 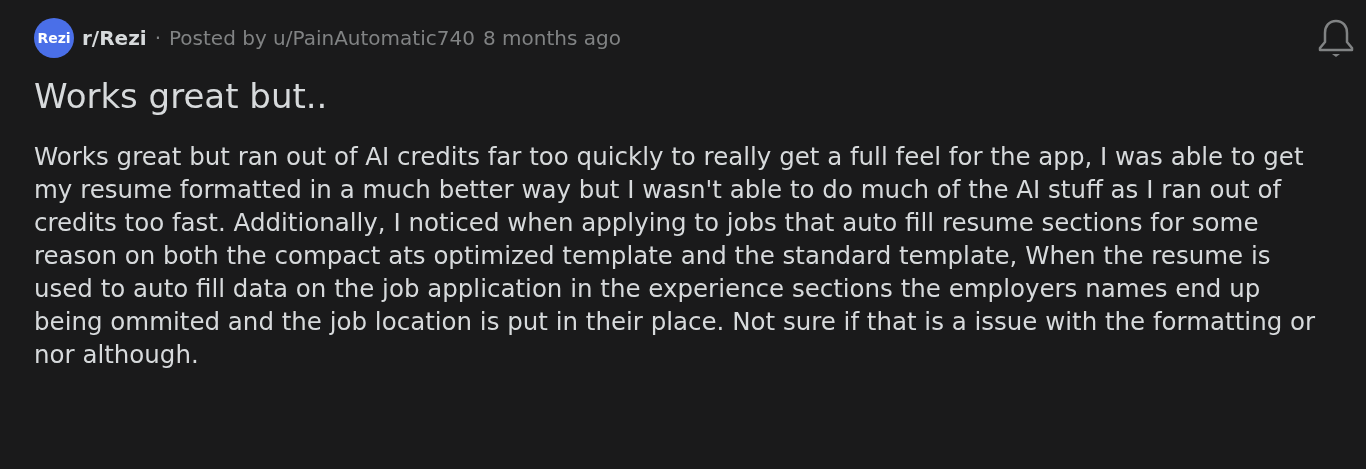 I want to click on bell-icon, so click(x=1336, y=38).